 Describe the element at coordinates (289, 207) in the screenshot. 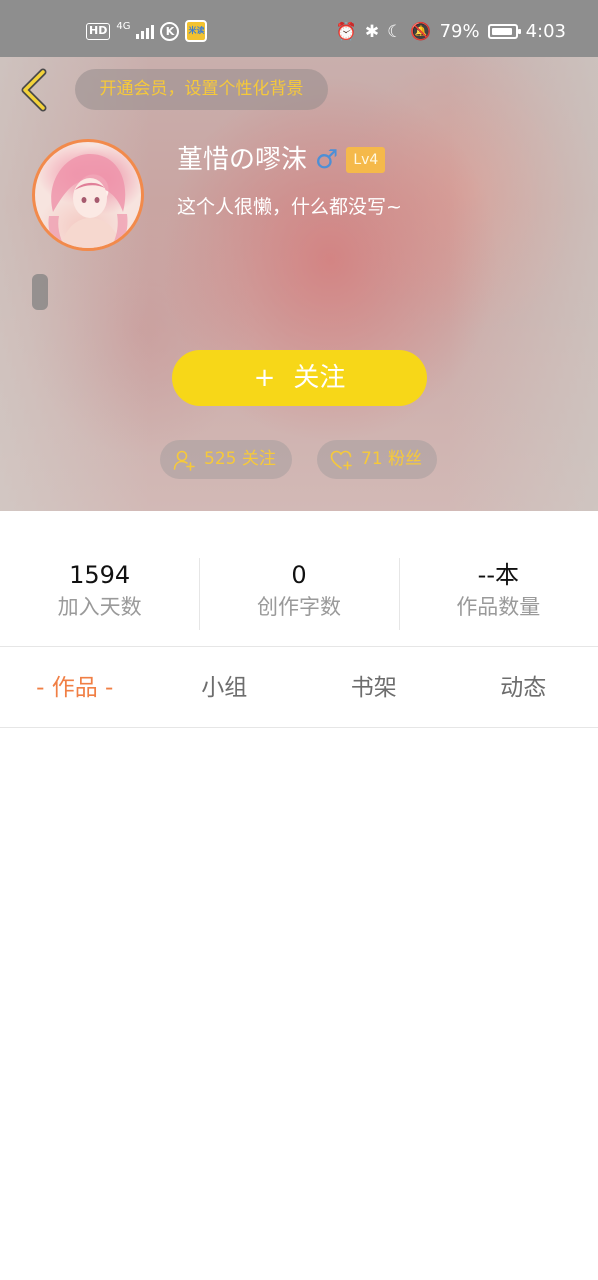

I see `profile-bio: 这个人很懒，什么都没写~` at that location.